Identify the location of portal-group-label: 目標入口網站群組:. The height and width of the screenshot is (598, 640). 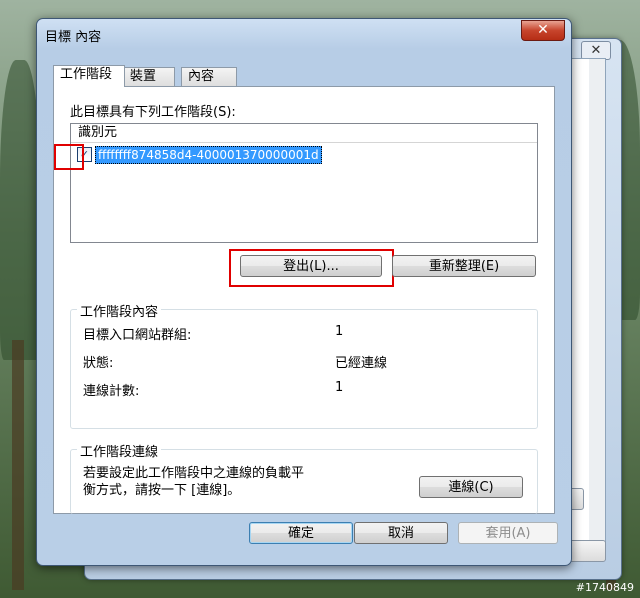
(137, 335).